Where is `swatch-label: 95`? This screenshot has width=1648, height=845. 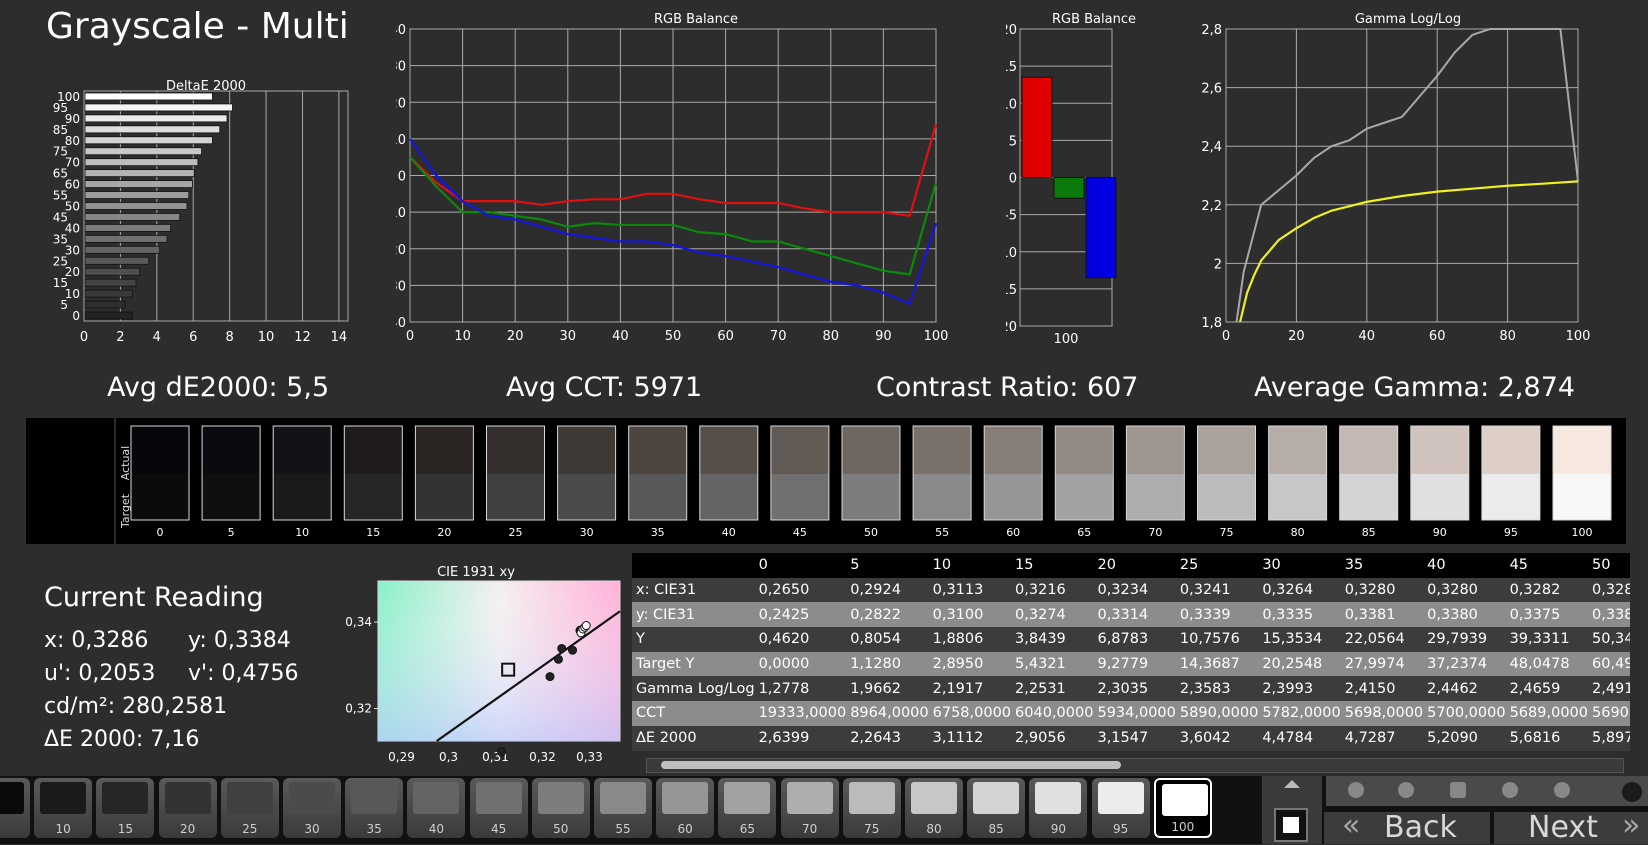 swatch-label: 95 is located at coordinates (1511, 532).